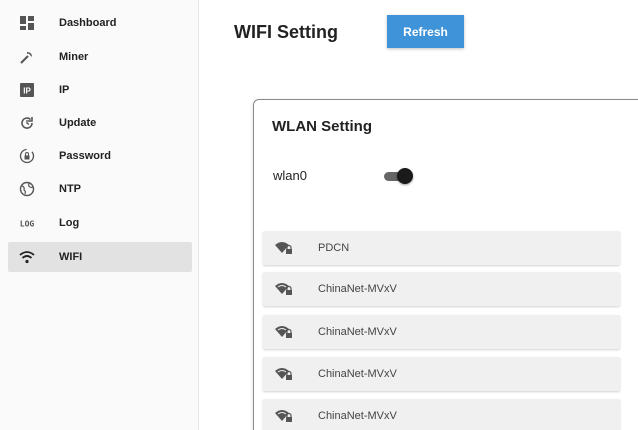 This screenshot has width=638, height=430. What do you see at coordinates (27, 189) in the screenshot?
I see `globe-icon` at bounding box center [27, 189].